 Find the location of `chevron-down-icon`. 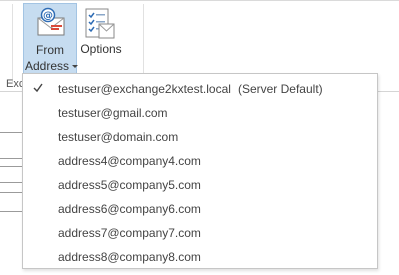

chevron-down-icon is located at coordinates (75, 66).